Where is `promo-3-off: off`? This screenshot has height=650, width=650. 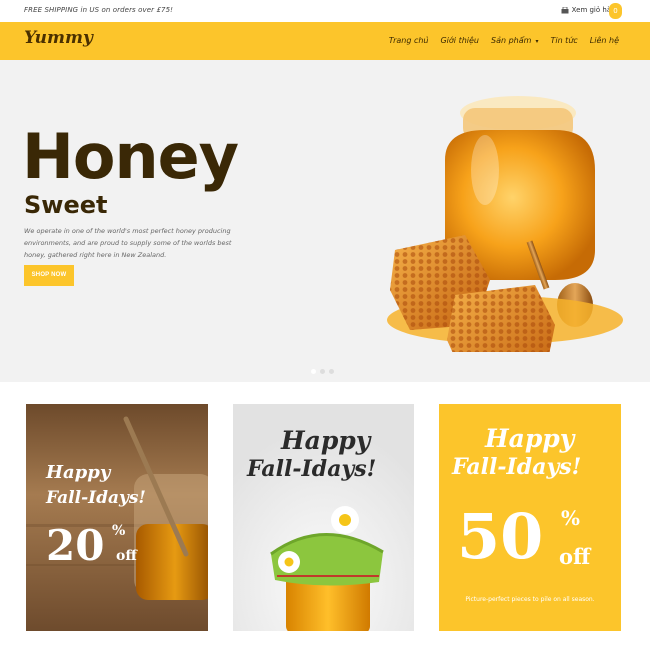 promo-3-off: off is located at coordinates (575, 556).